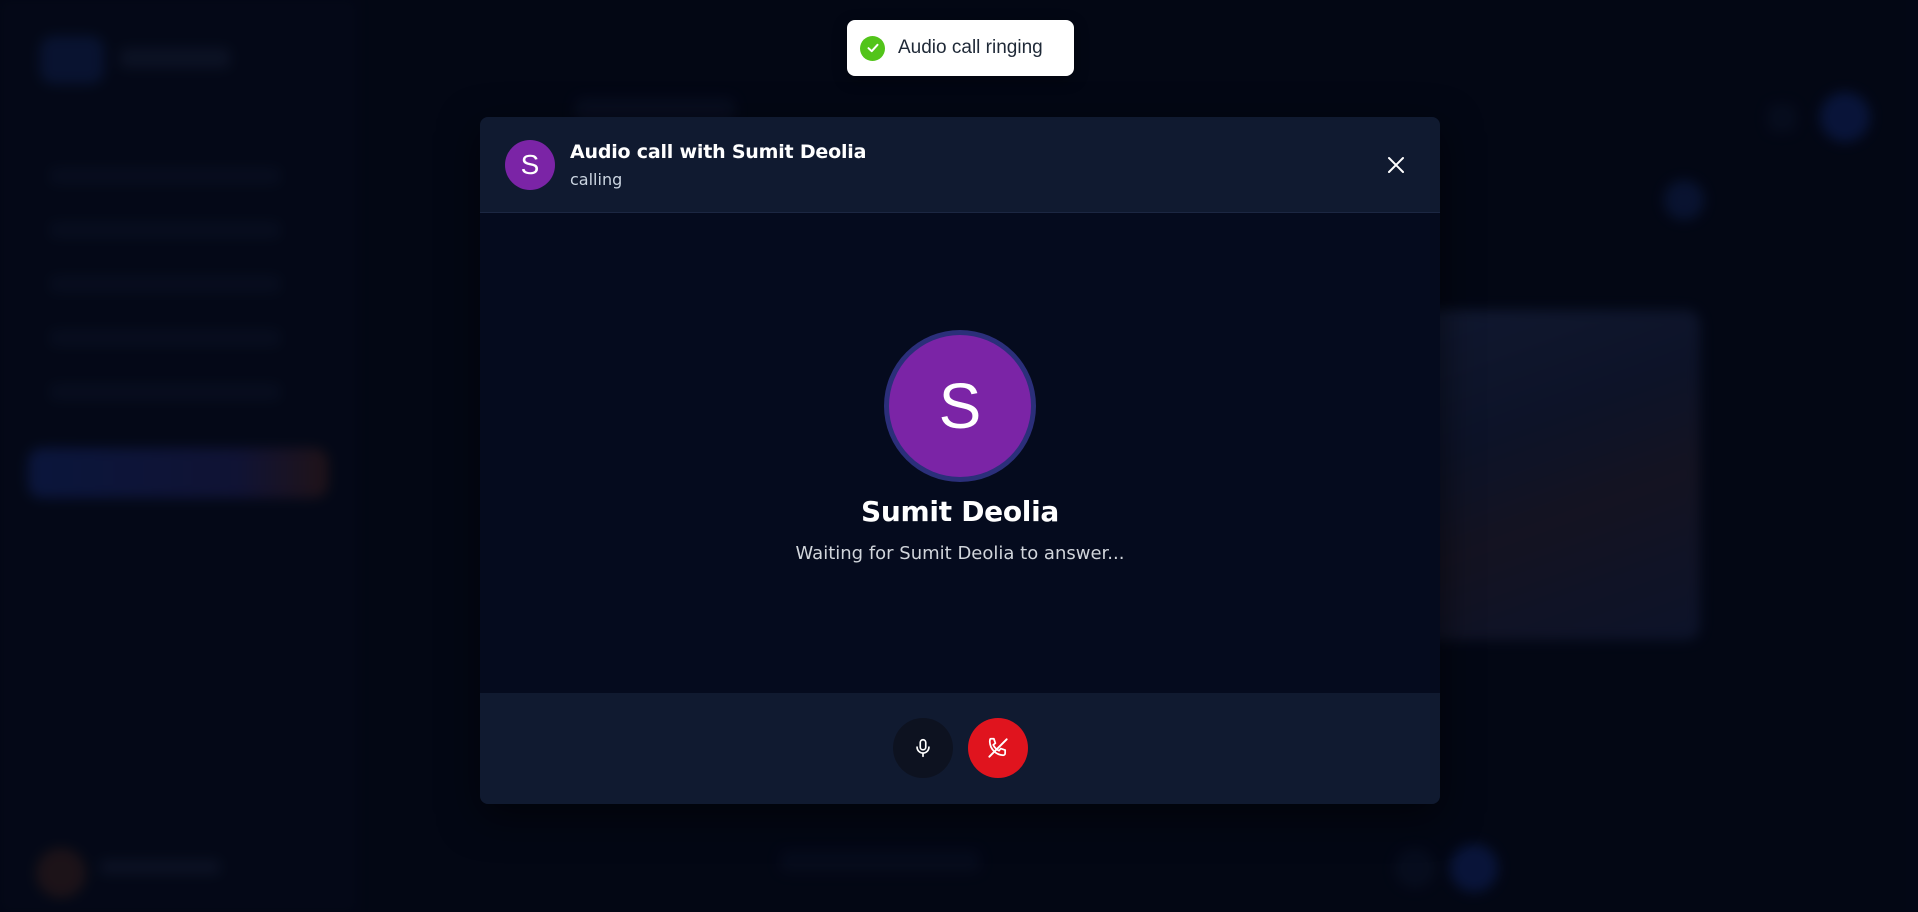  What do you see at coordinates (960, 748) in the screenshot?
I see `call-controls` at bounding box center [960, 748].